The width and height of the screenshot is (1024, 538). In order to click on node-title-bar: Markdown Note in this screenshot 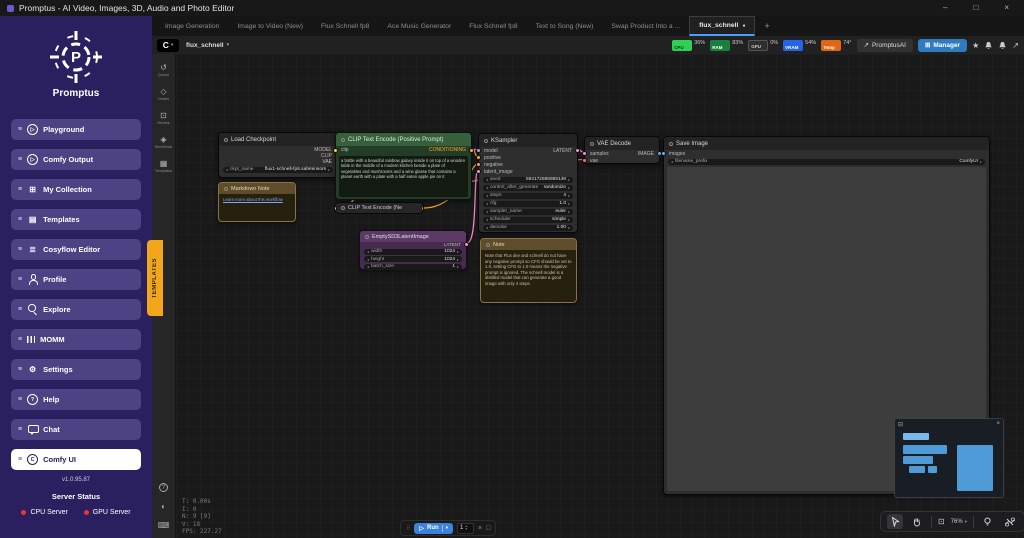, I will do `click(257, 188)`.